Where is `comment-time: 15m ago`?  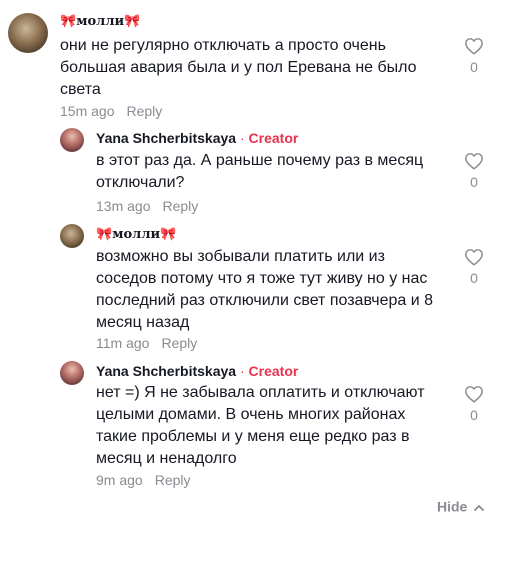
comment-time: 15m ago is located at coordinates (87, 111).